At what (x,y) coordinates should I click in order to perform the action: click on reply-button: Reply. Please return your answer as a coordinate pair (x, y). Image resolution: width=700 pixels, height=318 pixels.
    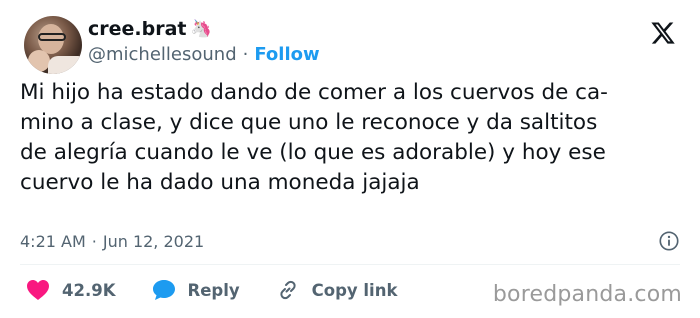
    Looking at the image, I should click on (196, 290).